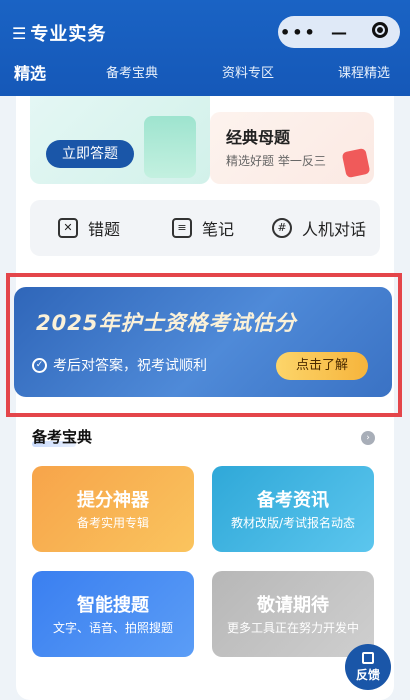 The image size is (410, 700). Describe the element at coordinates (248, 71) in the screenshot. I see `tab-resources: 资料专区` at that location.